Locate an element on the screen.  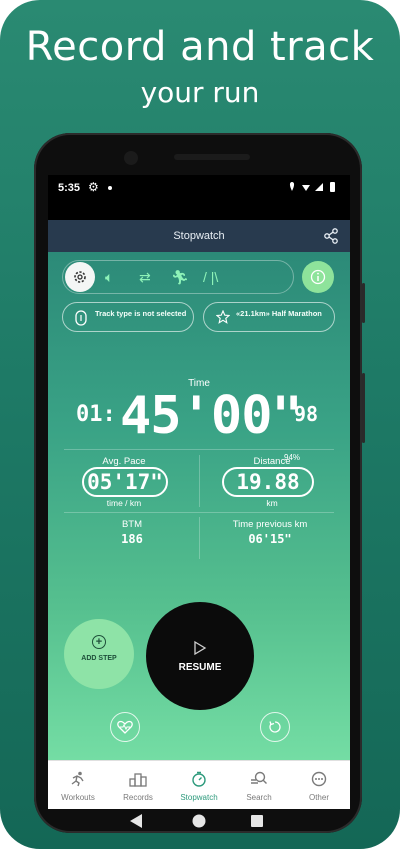
system-navigation-bar is located at coordinates (196, 821).